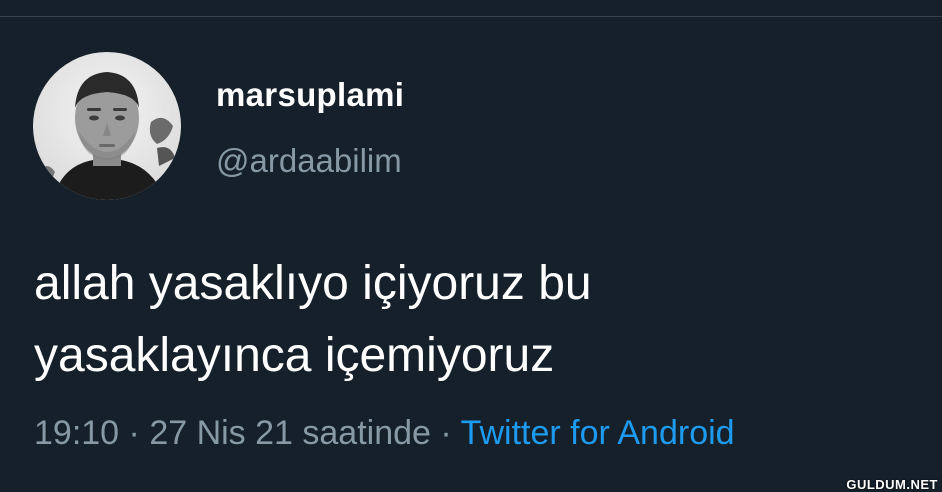 The height and width of the screenshot is (492, 942). I want to click on username-handle: @ardaabilim, so click(309, 161).